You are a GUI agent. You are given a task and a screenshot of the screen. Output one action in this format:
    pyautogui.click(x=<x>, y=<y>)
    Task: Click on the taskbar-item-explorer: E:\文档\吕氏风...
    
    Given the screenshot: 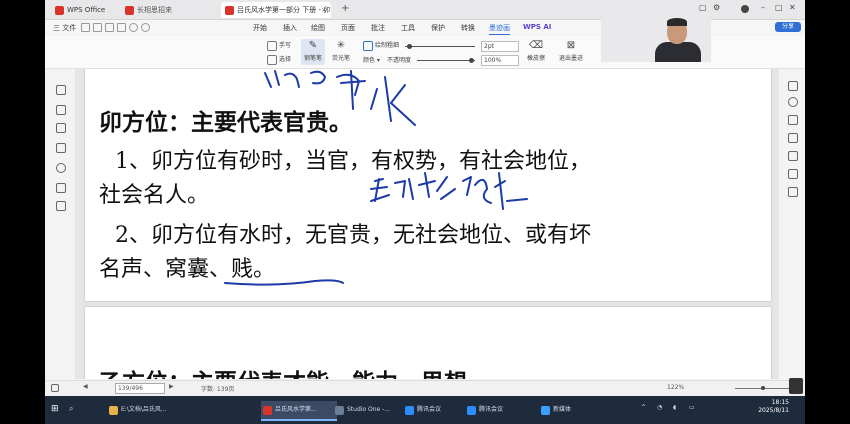 What is the action you would take?
    pyautogui.click(x=149, y=410)
    